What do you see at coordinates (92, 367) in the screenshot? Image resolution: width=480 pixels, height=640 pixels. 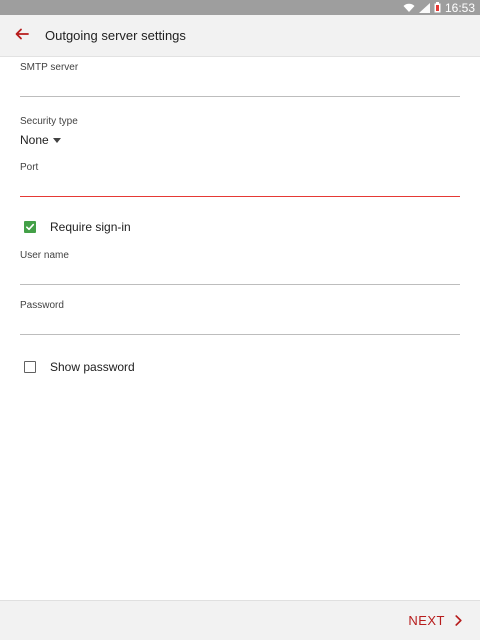 I see `show-password-label: Show password` at bounding box center [92, 367].